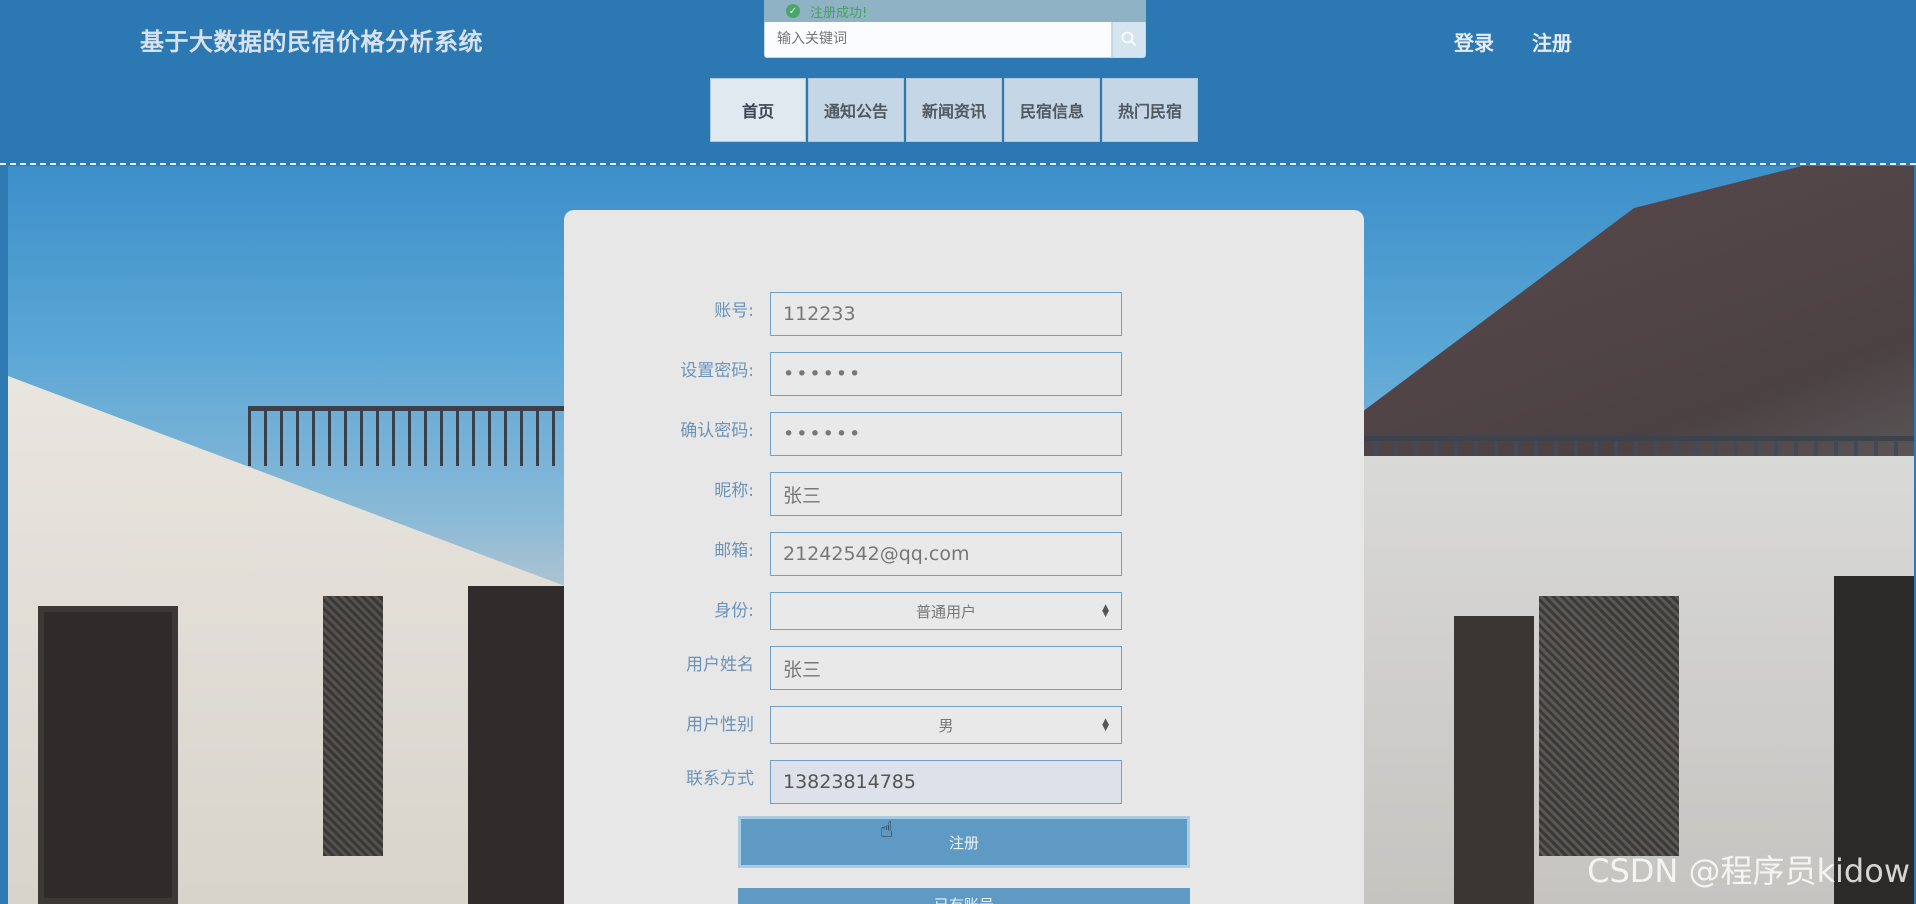  I want to click on email-input: 21242542@qq.com, so click(946, 554).